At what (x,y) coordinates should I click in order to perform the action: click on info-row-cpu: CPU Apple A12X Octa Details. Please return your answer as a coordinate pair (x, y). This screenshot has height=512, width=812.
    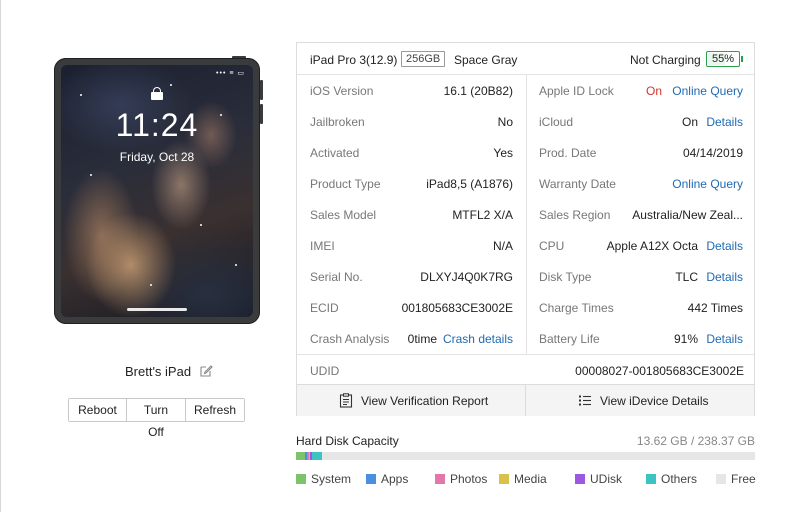
    Looking at the image, I should click on (640, 245).